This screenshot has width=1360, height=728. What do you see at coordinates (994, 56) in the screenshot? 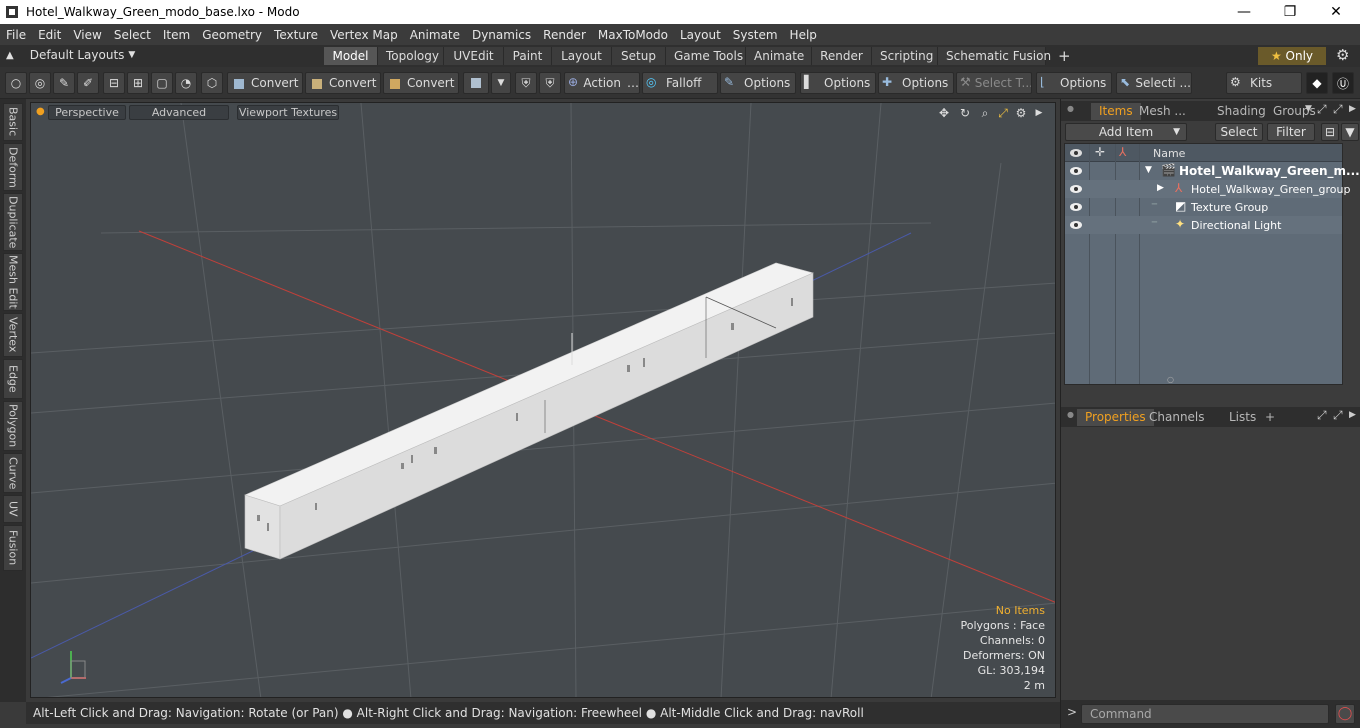
I see `tab-schematic-fusion: Schematic Fusion` at bounding box center [994, 56].